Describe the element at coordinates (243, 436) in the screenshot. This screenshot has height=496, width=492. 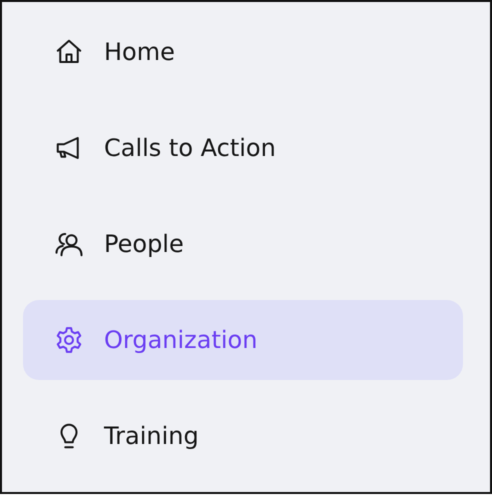
I see `sidebar-item: Training` at that location.